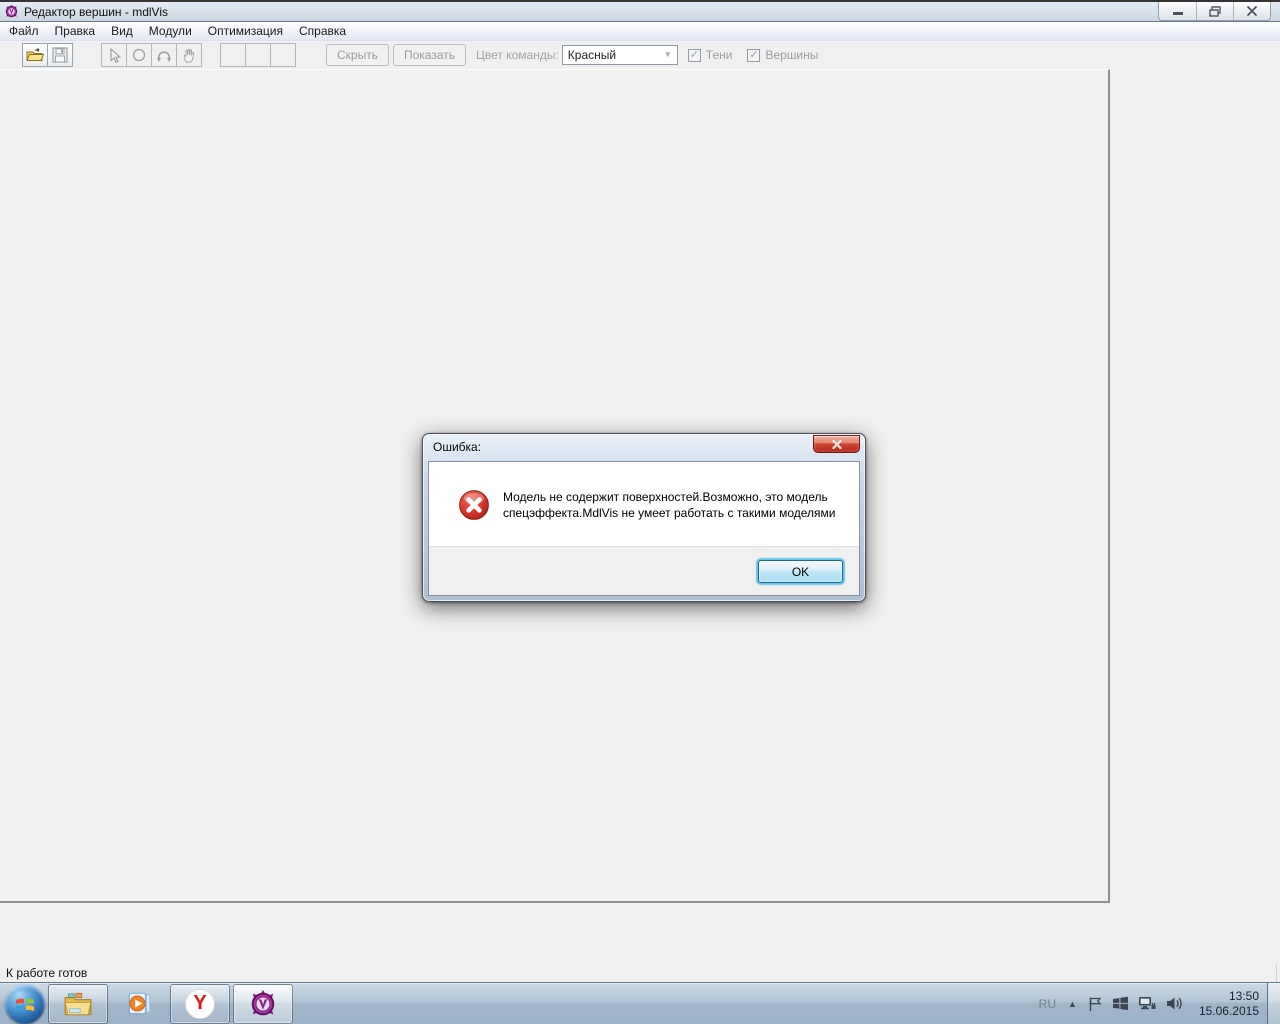  What do you see at coordinates (322, 31) in the screenshot?
I see `menu-help: Справка` at bounding box center [322, 31].